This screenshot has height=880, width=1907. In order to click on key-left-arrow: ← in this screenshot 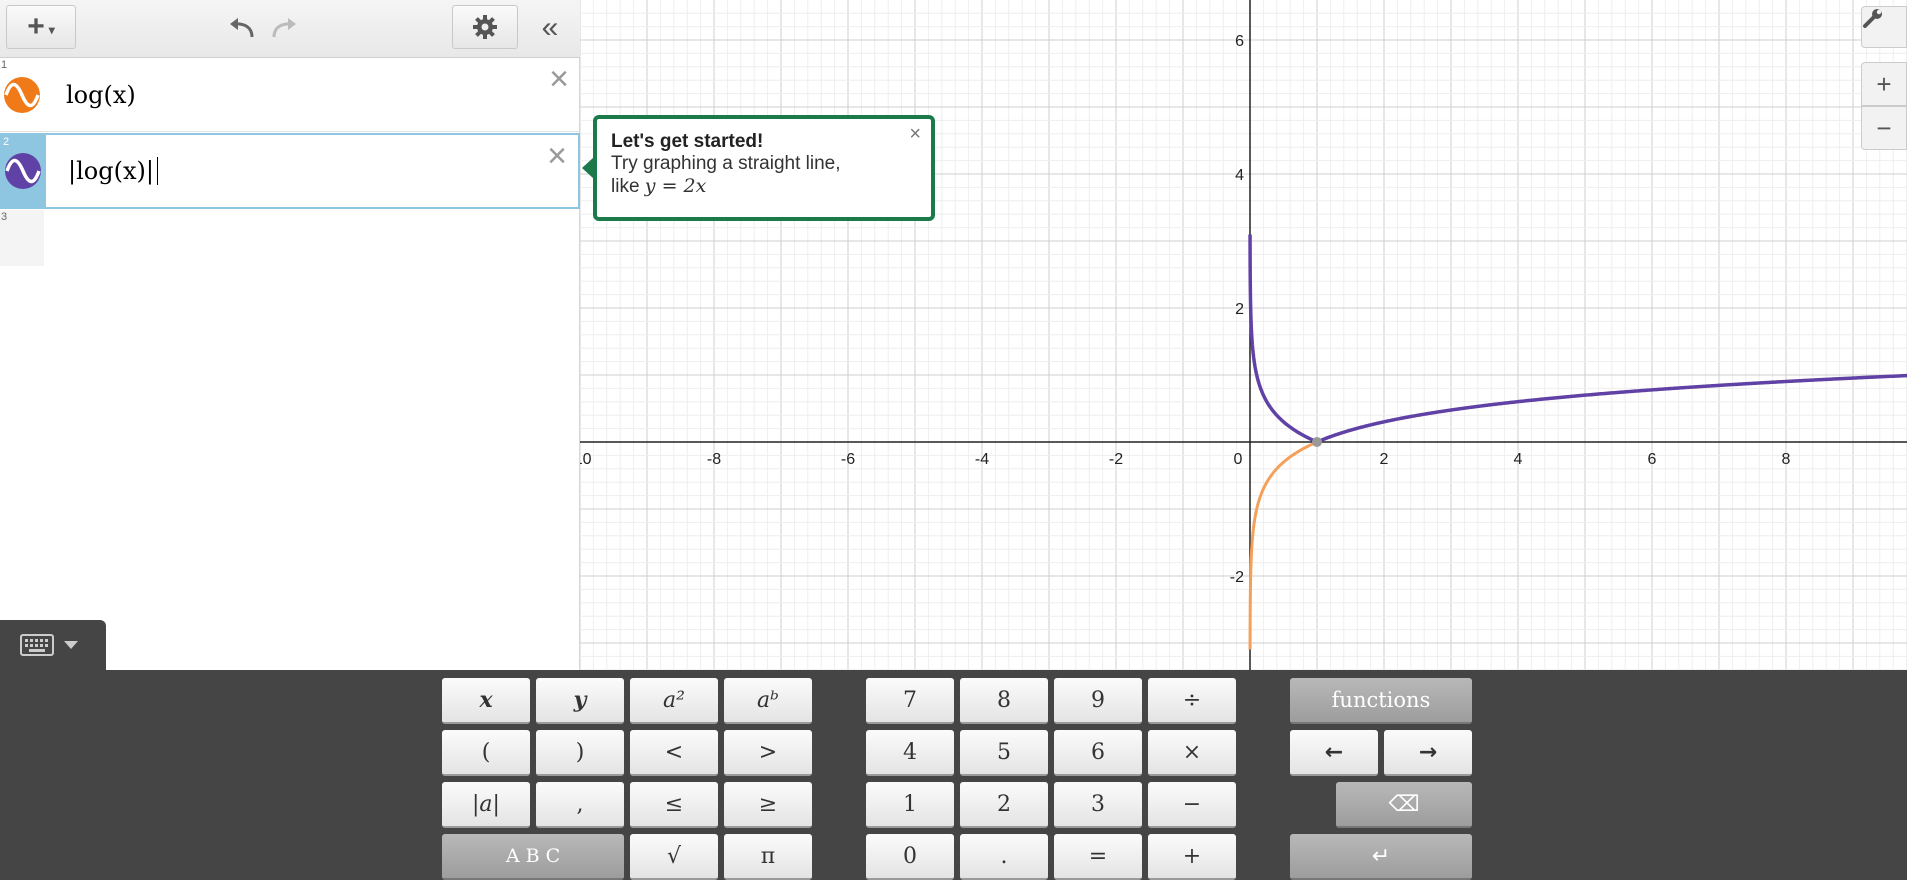, I will do `click(1334, 753)`.